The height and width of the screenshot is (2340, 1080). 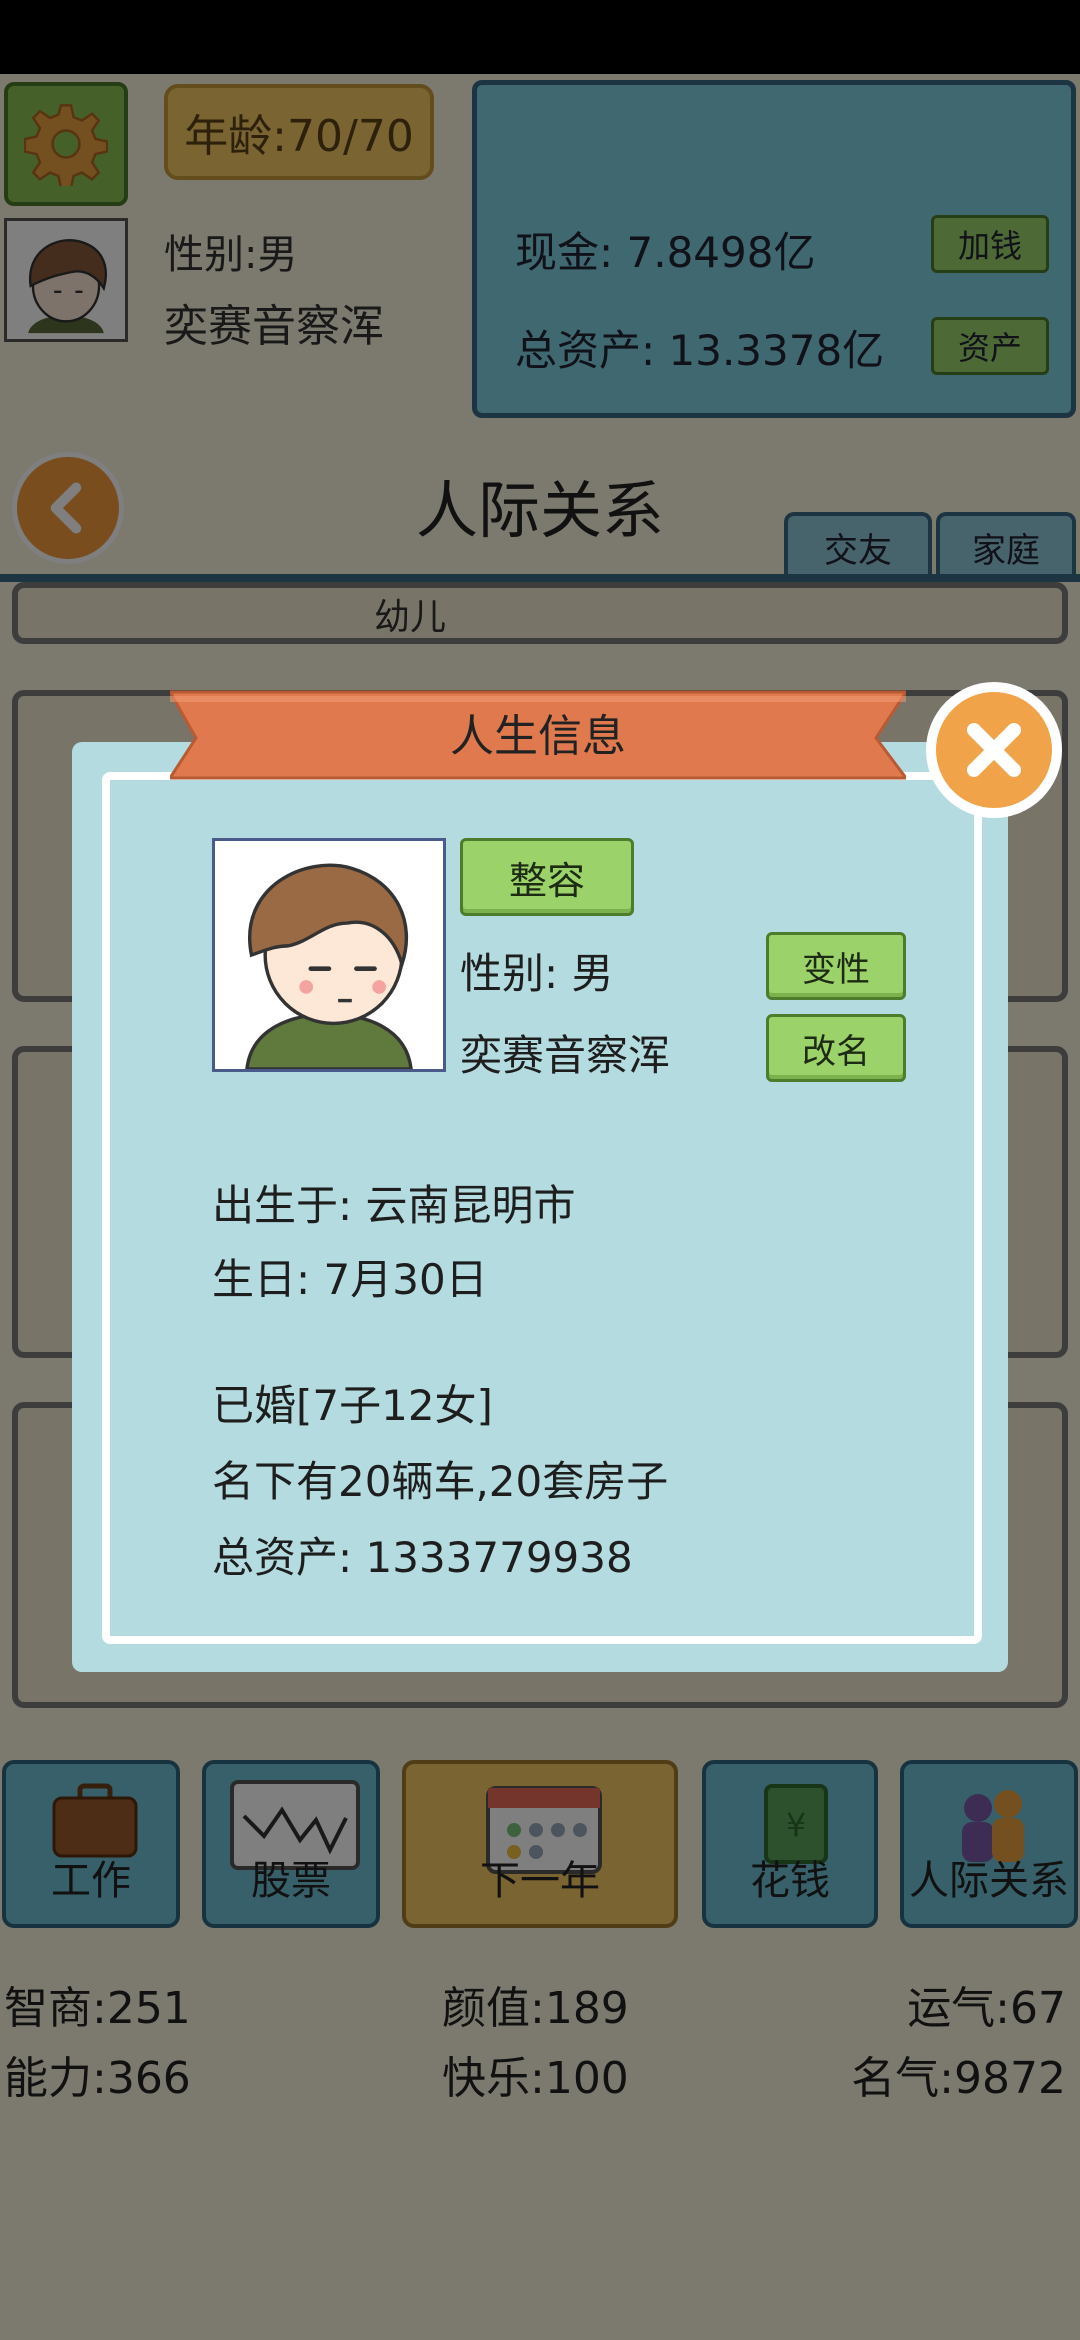 I want to click on birthplace-text: 出生于: 云南昆明市, so click(x=394, y=1205).